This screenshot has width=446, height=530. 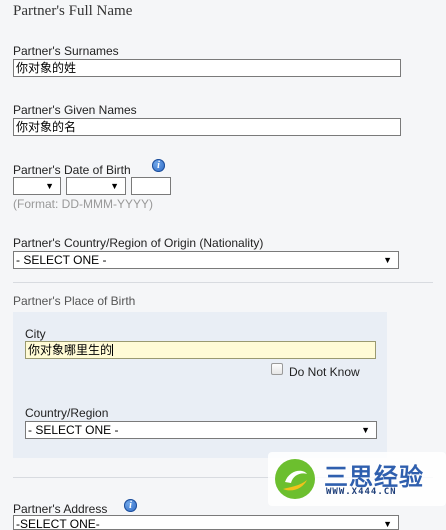 I want to click on address-select: -SELECT ONE- ▼, so click(x=206, y=522).